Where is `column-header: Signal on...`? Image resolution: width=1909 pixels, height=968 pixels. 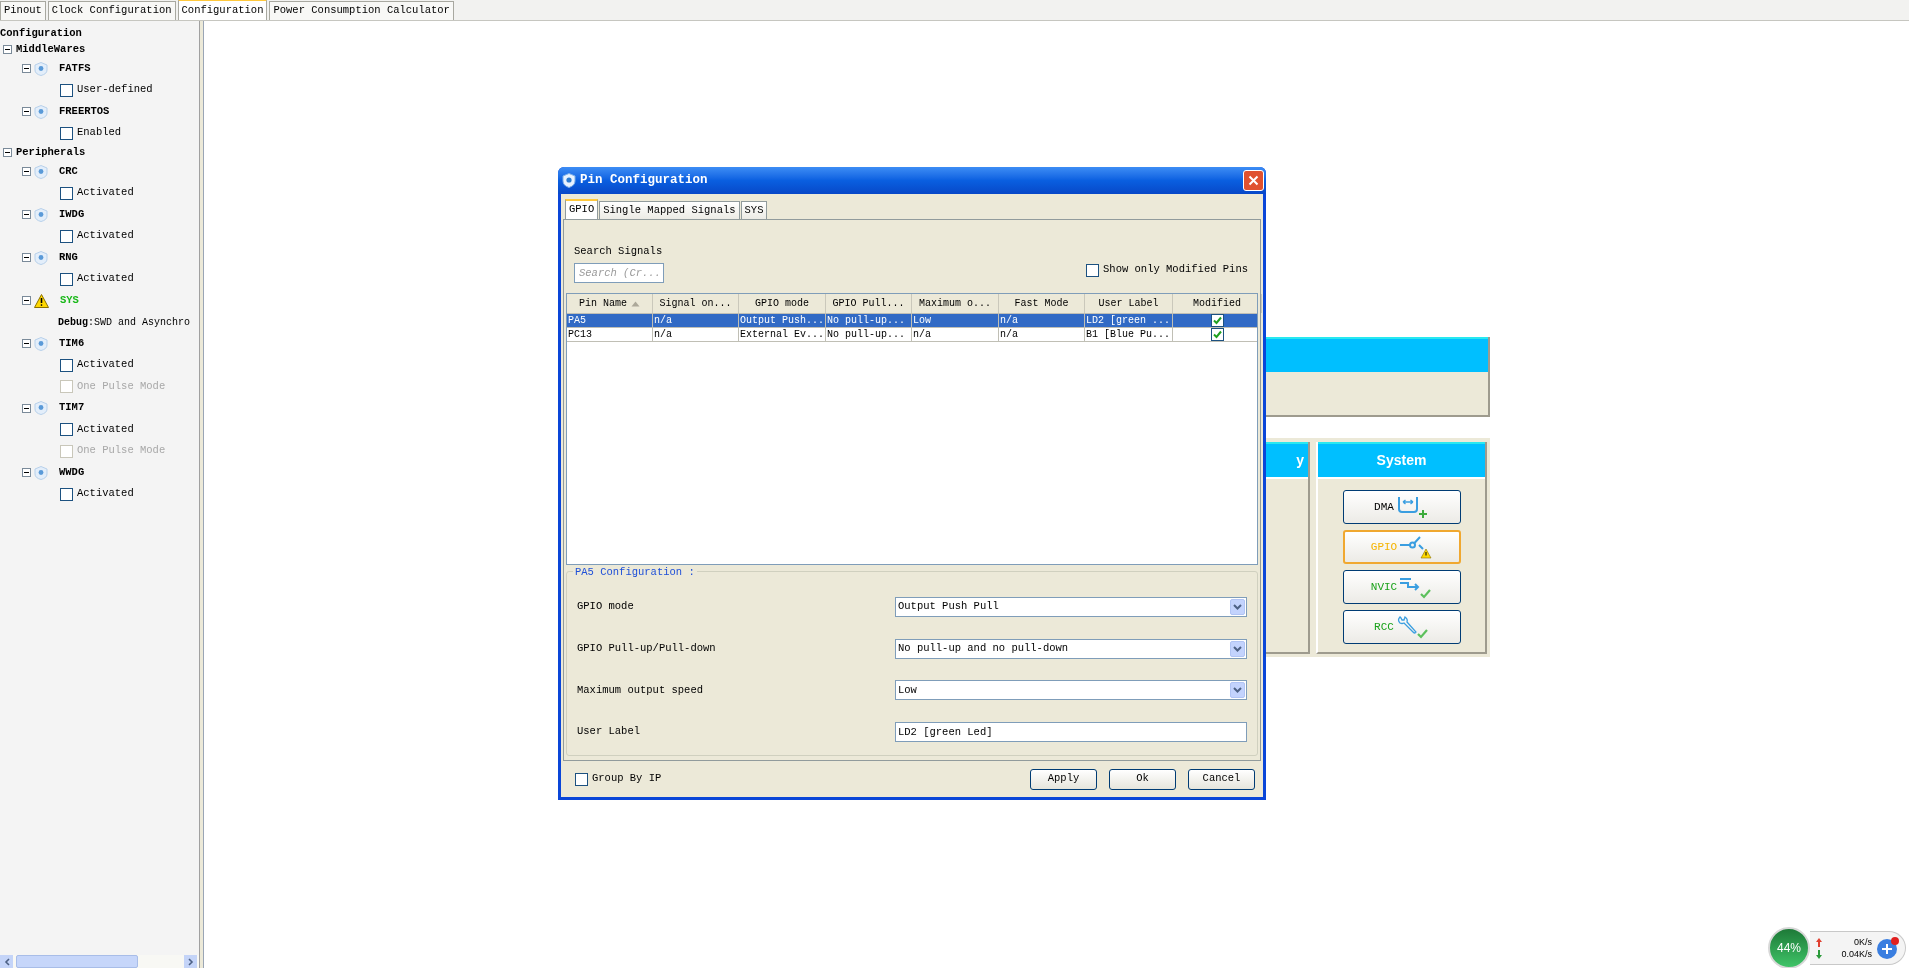 column-header: Signal on... is located at coordinates (696, 303).